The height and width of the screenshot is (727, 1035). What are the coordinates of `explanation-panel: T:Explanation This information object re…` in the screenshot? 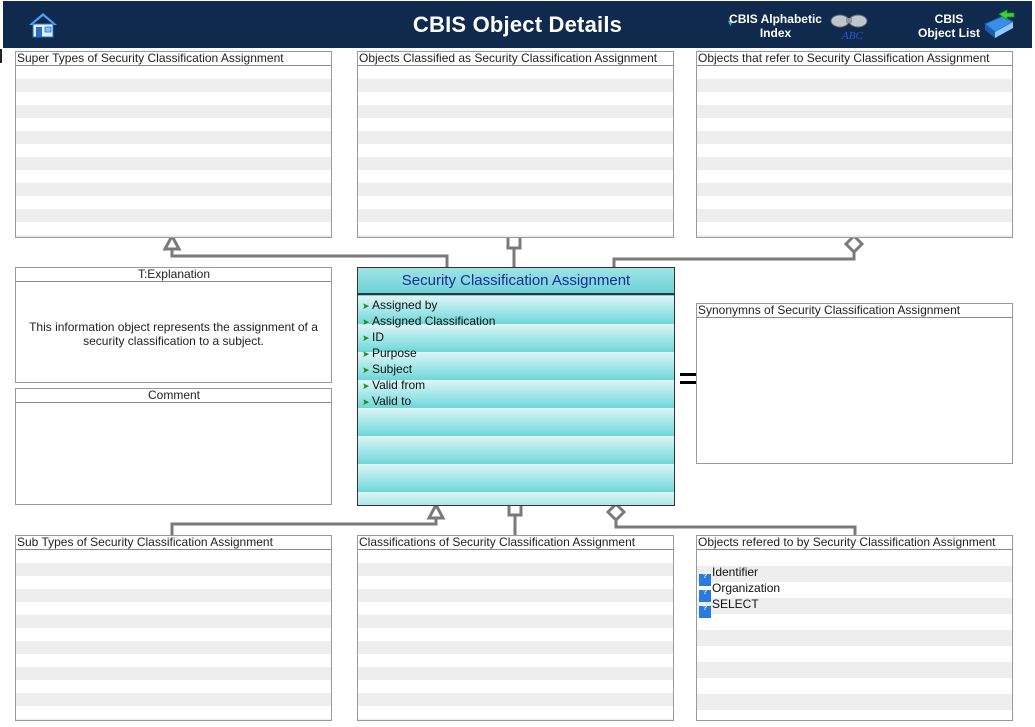 It's located at (173, 325).